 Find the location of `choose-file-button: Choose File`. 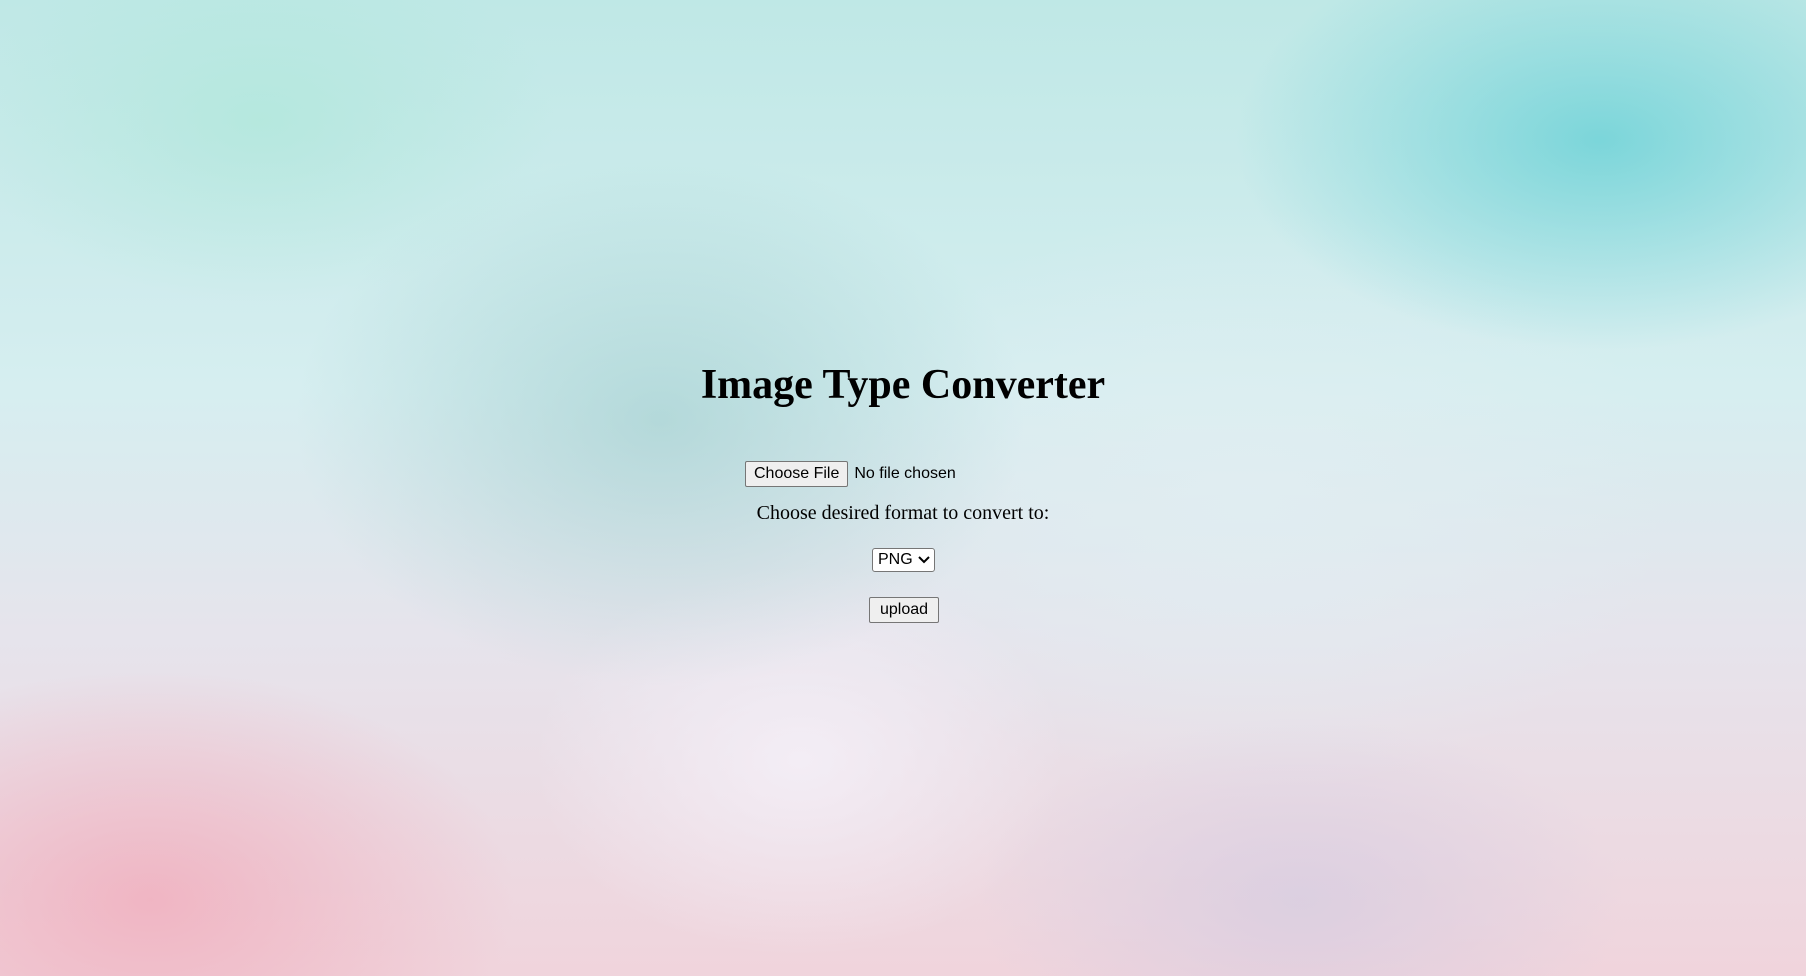

choose-file-button: Choose File is located at coordinates (797, 474).